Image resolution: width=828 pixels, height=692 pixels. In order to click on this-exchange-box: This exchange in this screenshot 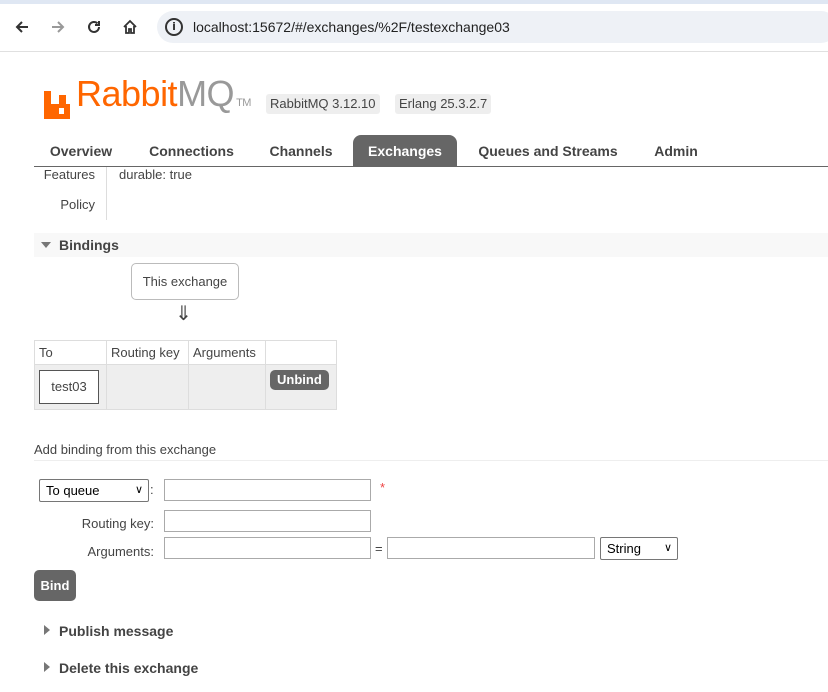, I will do `click(185, 281)`.